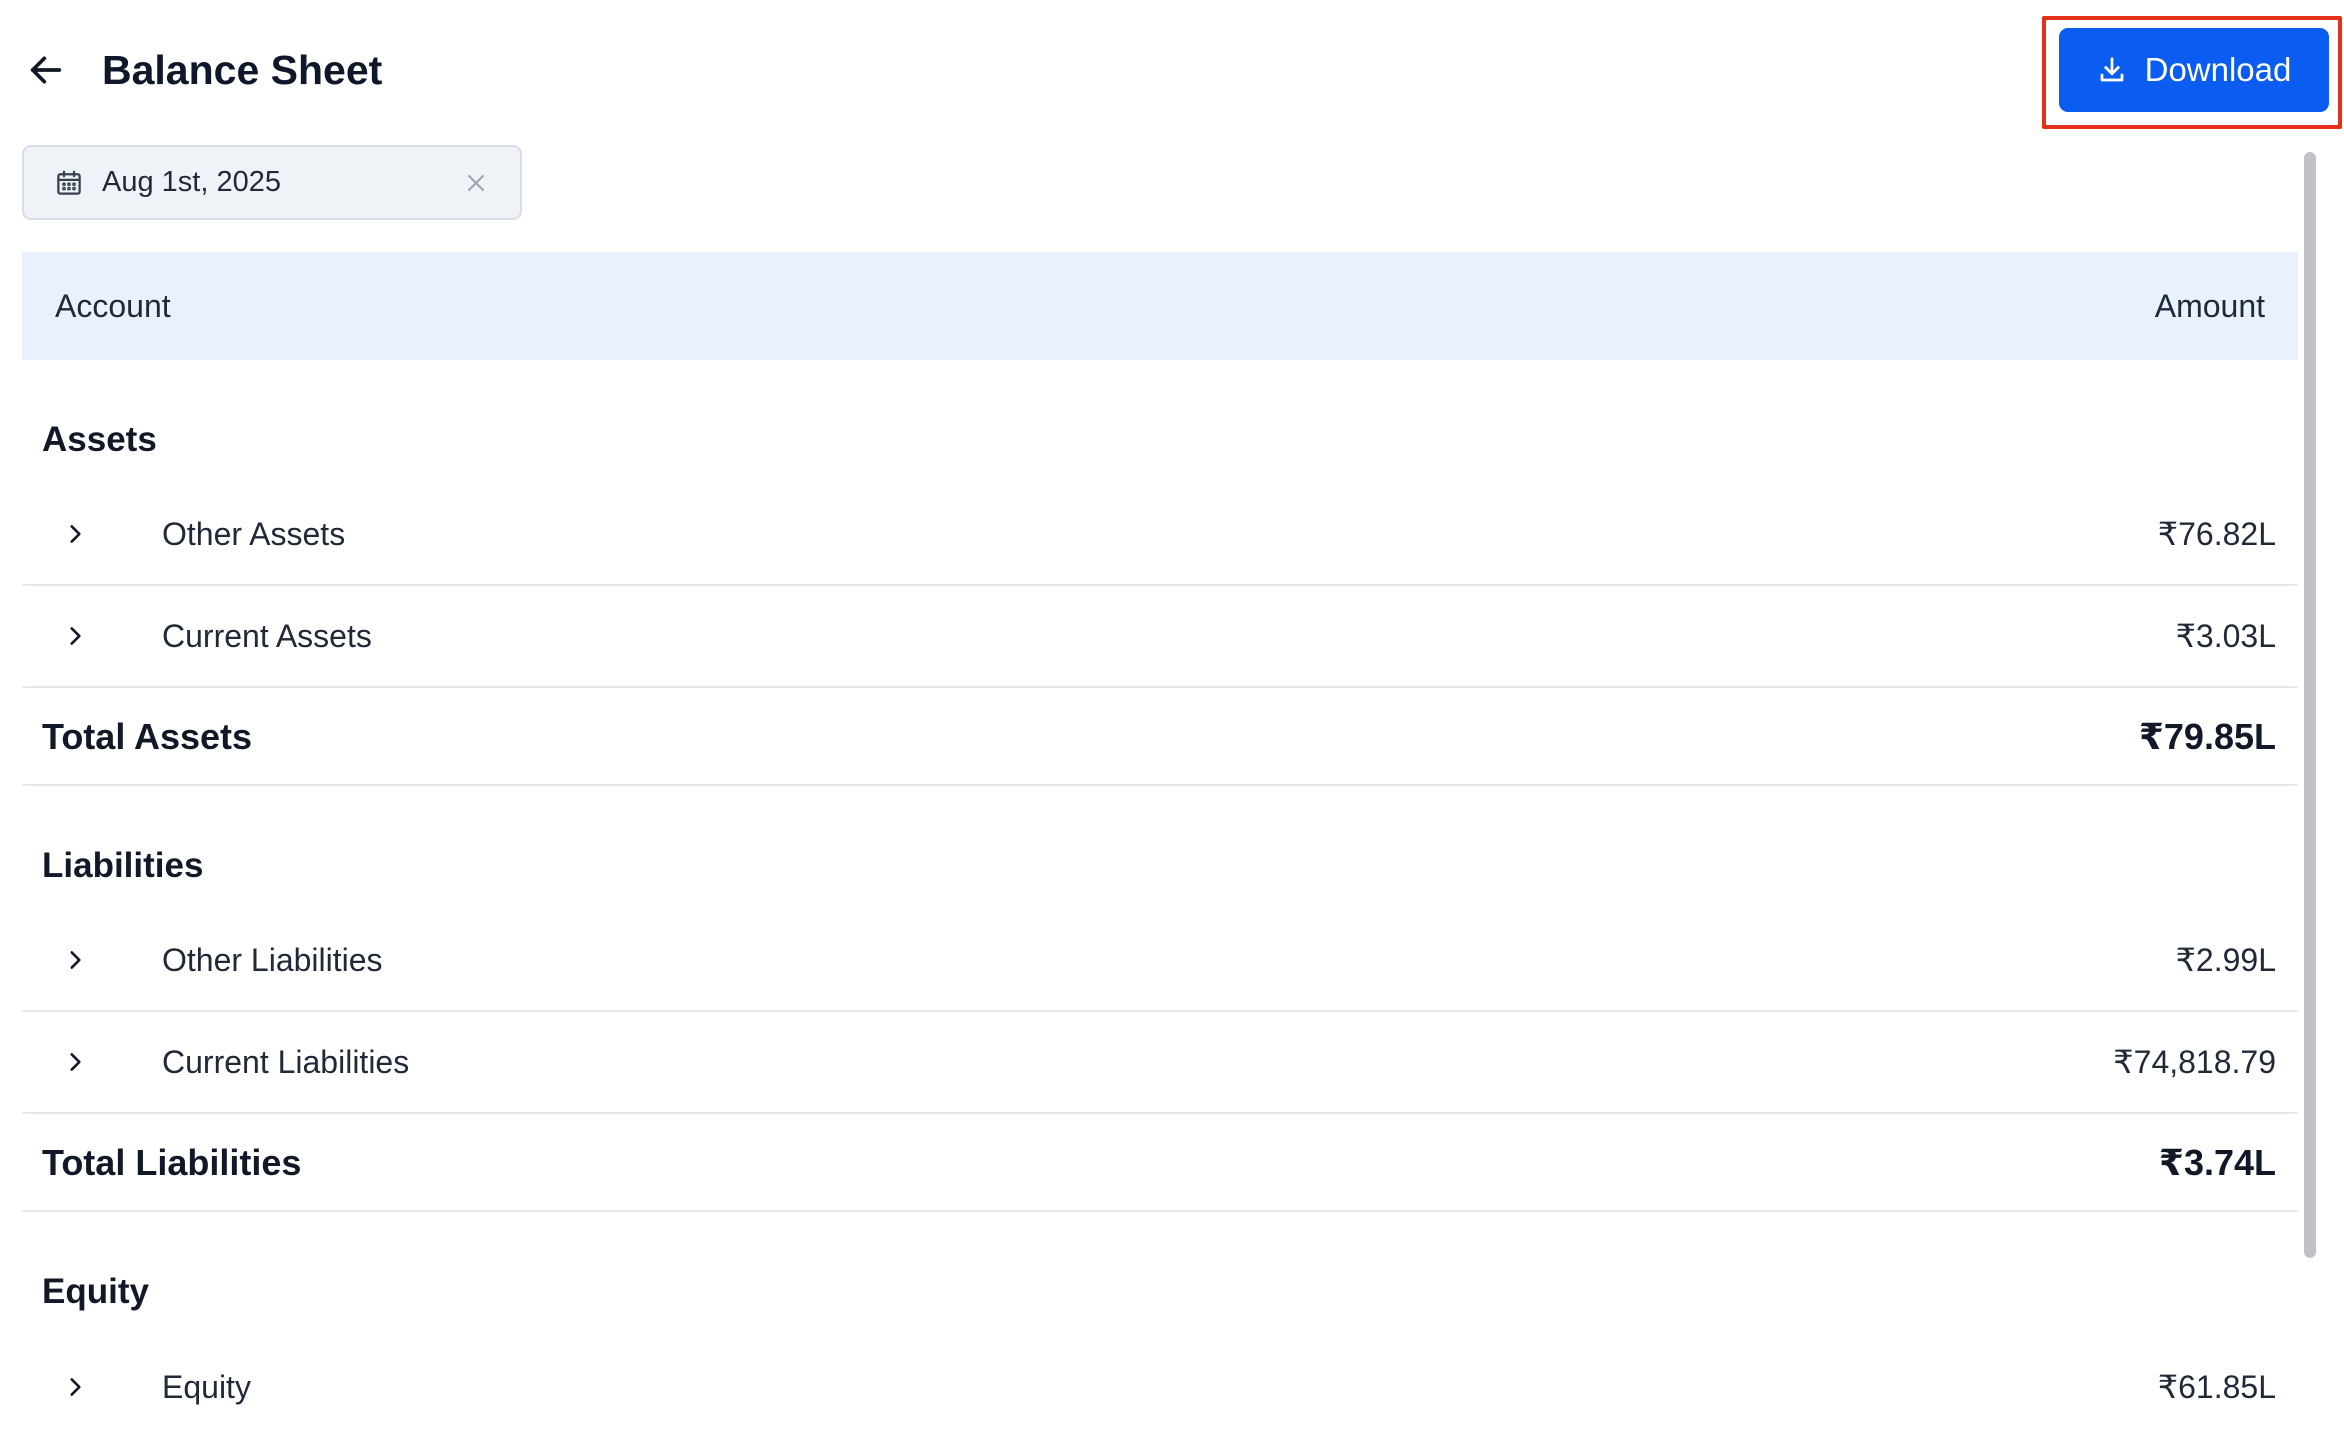 The height and width of the screenshot is (1432, 2344). I want to click on download-button-label: Download, so click(2218, 69).